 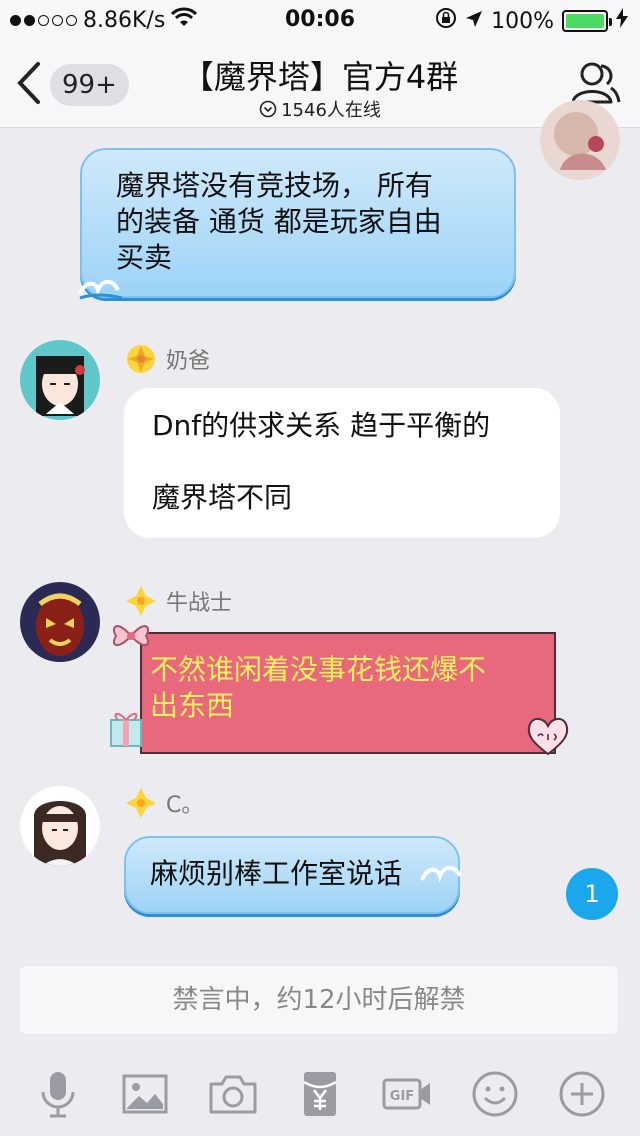 What do you see at coordinates (320, 20) in the screenshot?
I see `status-bar: 8.86K/s 00:06 100%` at bounding box center [320, 20].